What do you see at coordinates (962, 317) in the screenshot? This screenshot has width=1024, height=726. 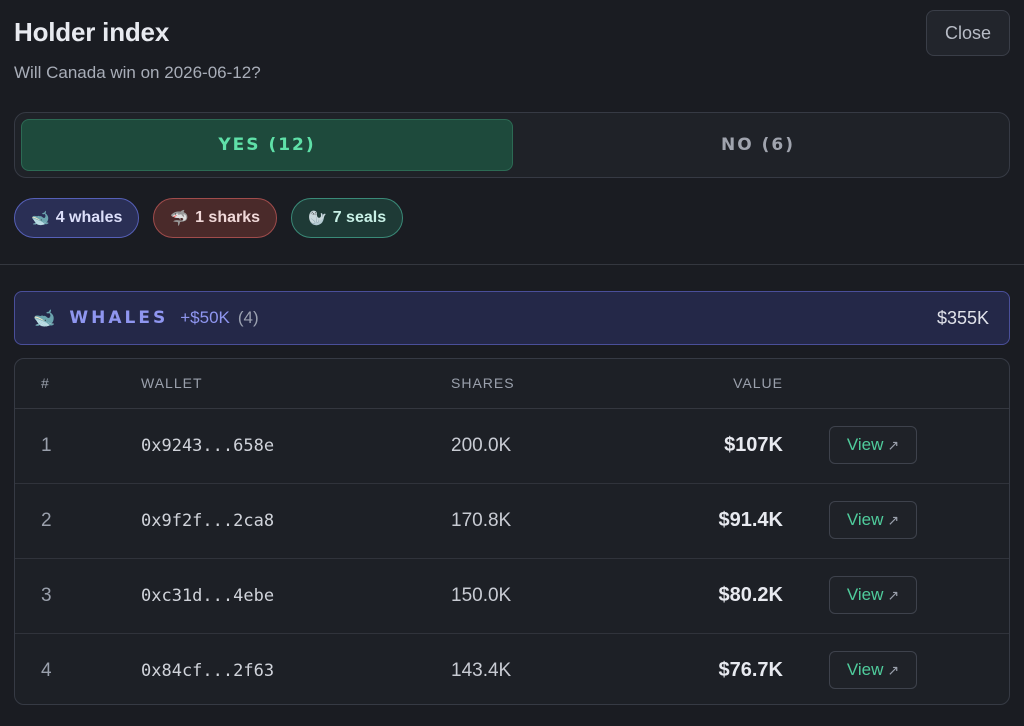 I see `section-total-value: $355K` at bounding box center [962, 317].